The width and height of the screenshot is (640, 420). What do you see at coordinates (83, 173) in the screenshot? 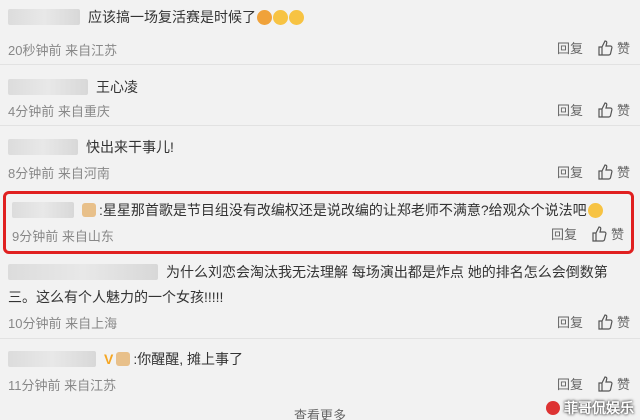
I see `location: 来自河南` at bounding box center [83, 173].